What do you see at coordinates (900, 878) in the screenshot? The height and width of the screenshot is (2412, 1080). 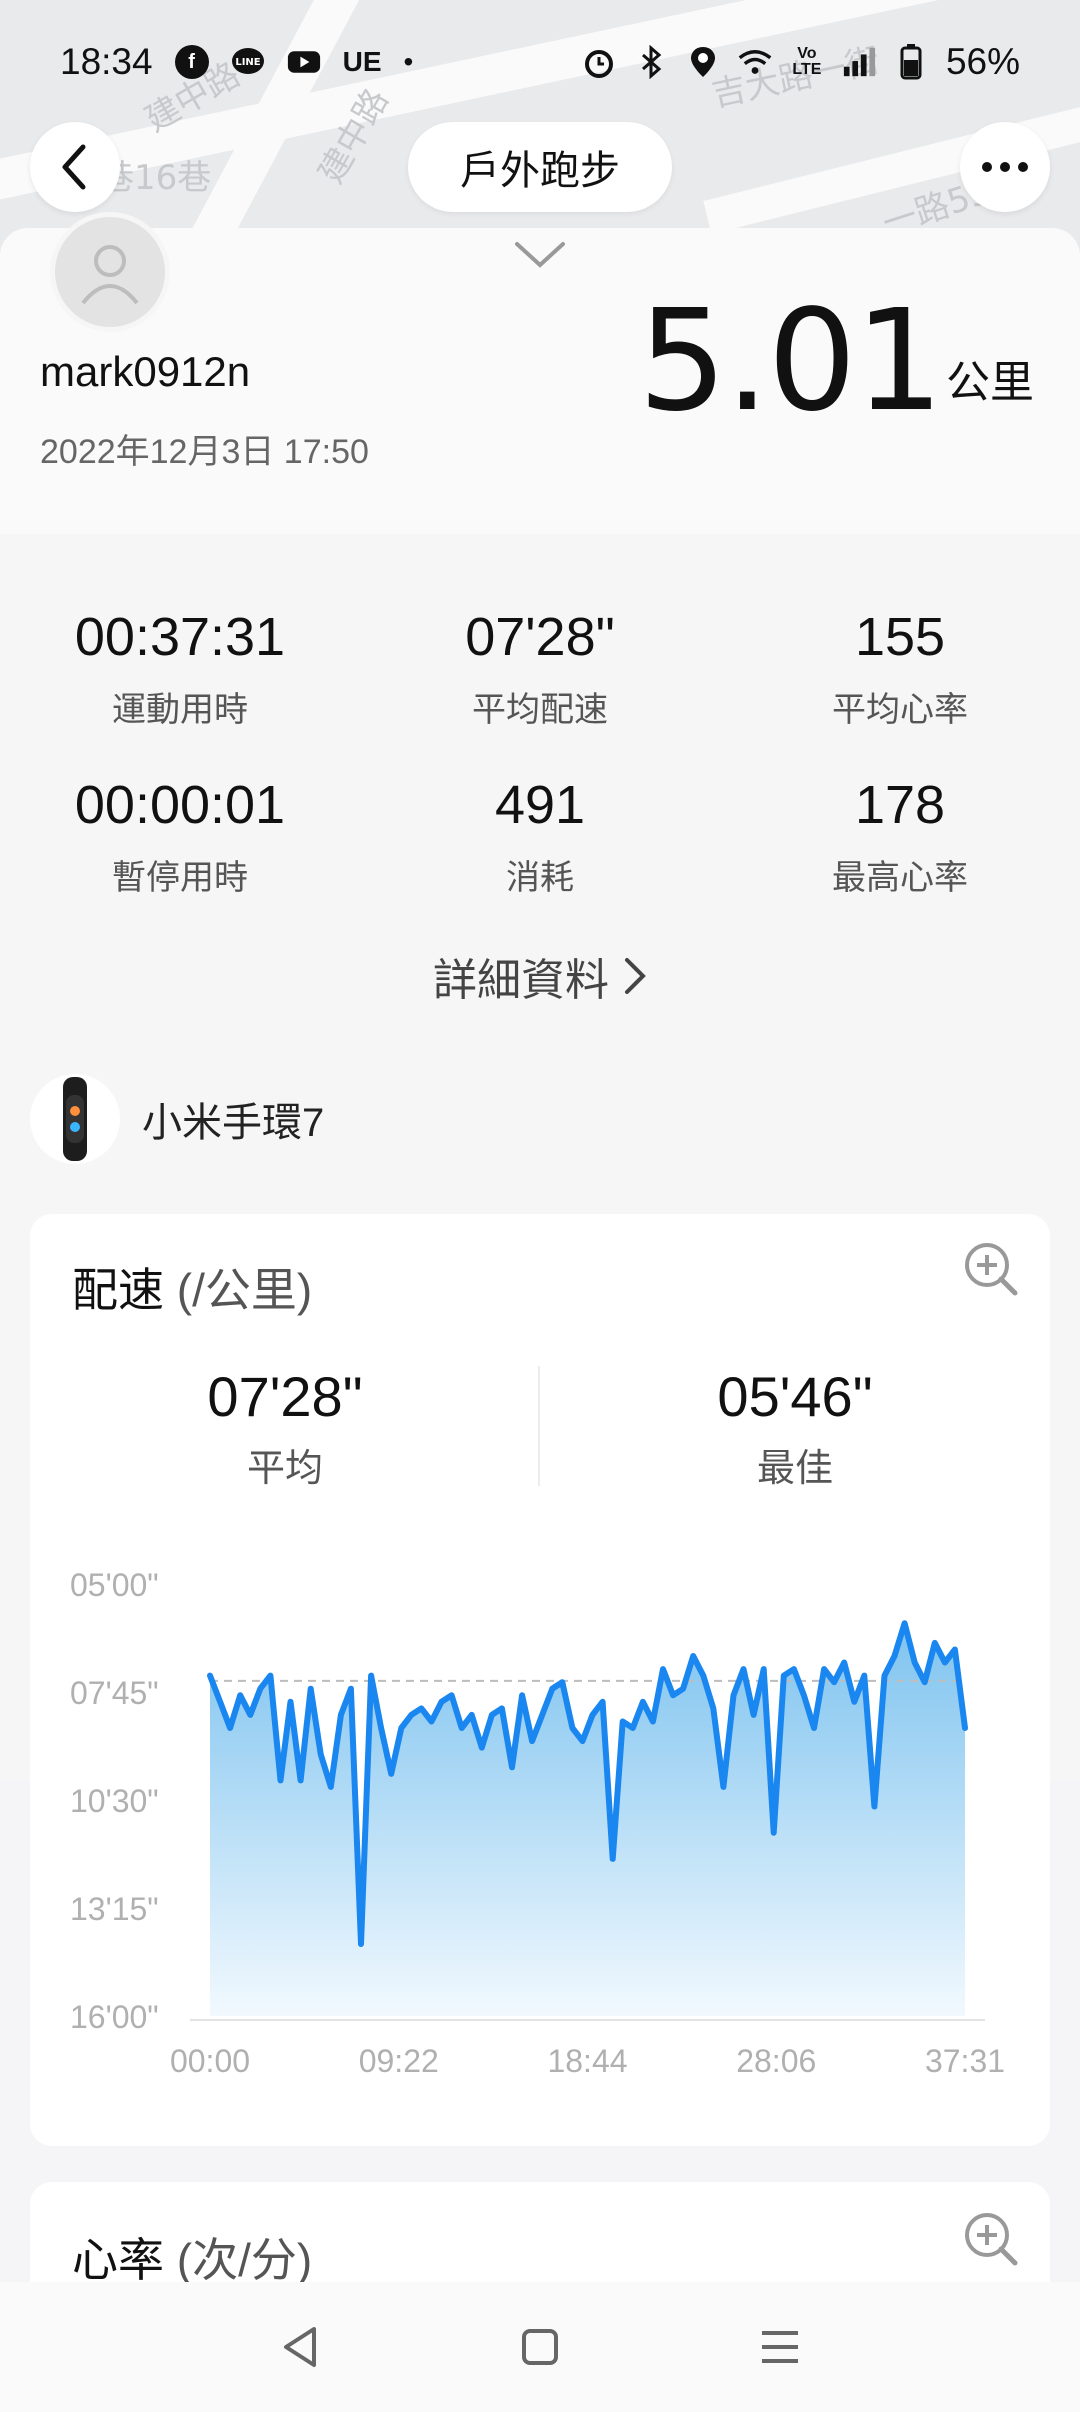 I see `stat-label: 最高心率` at bounding box center [900, 878].